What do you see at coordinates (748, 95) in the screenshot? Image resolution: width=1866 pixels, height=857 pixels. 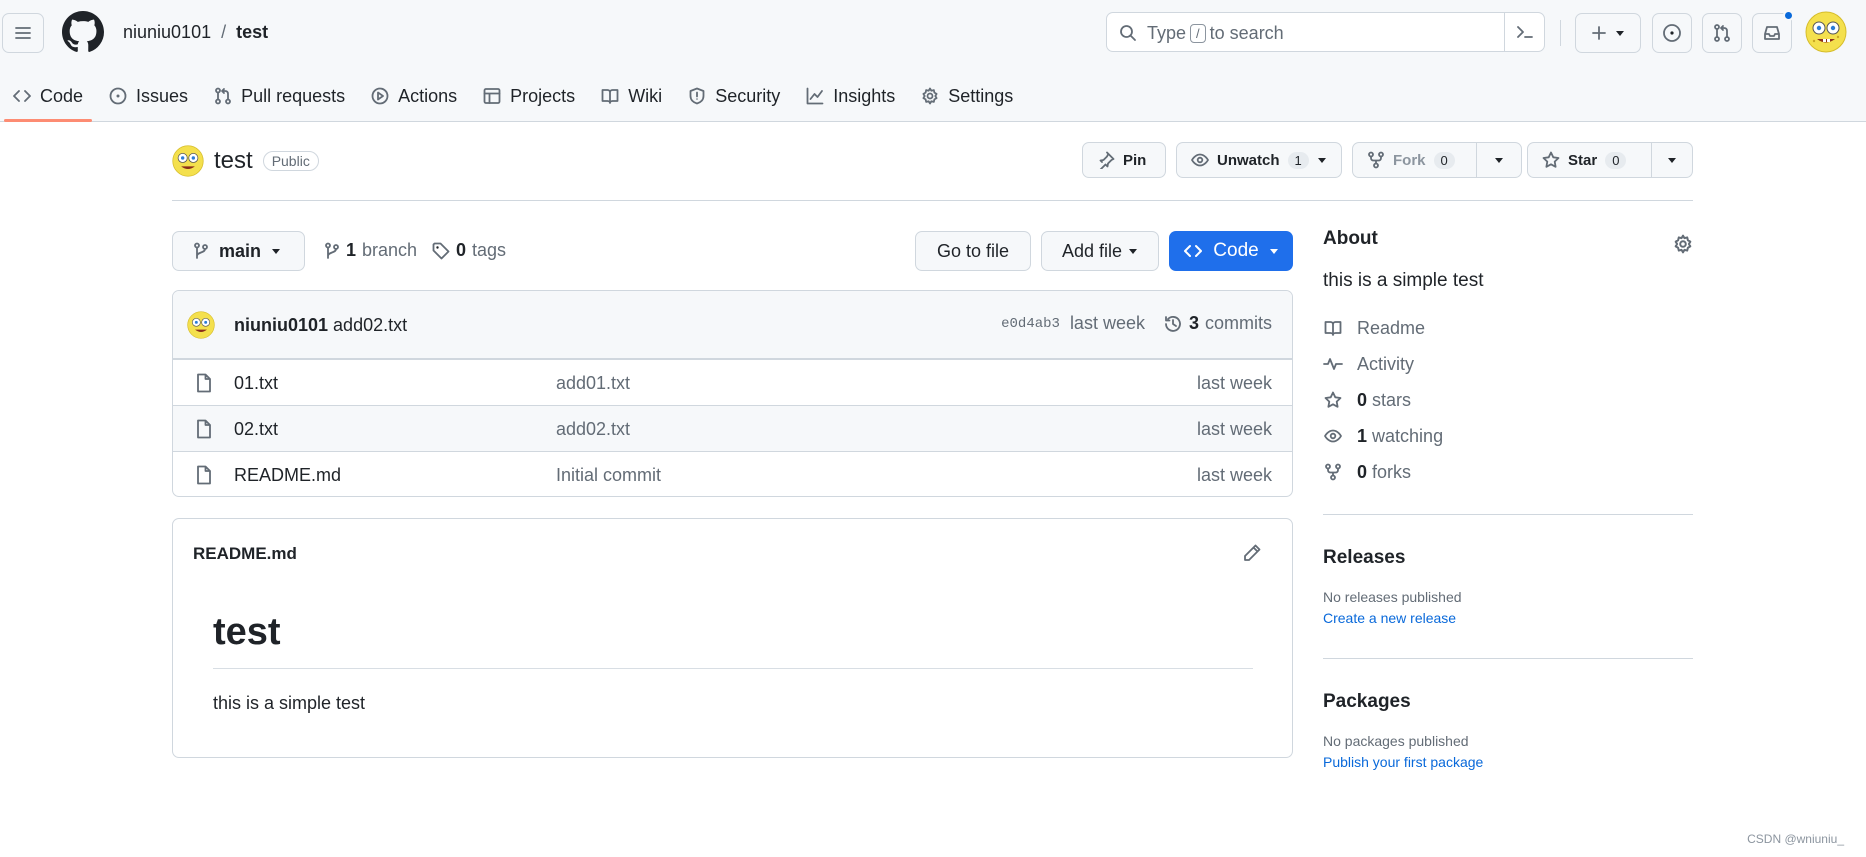 I see `tab-label: Security` at bounding box center [748, 95].